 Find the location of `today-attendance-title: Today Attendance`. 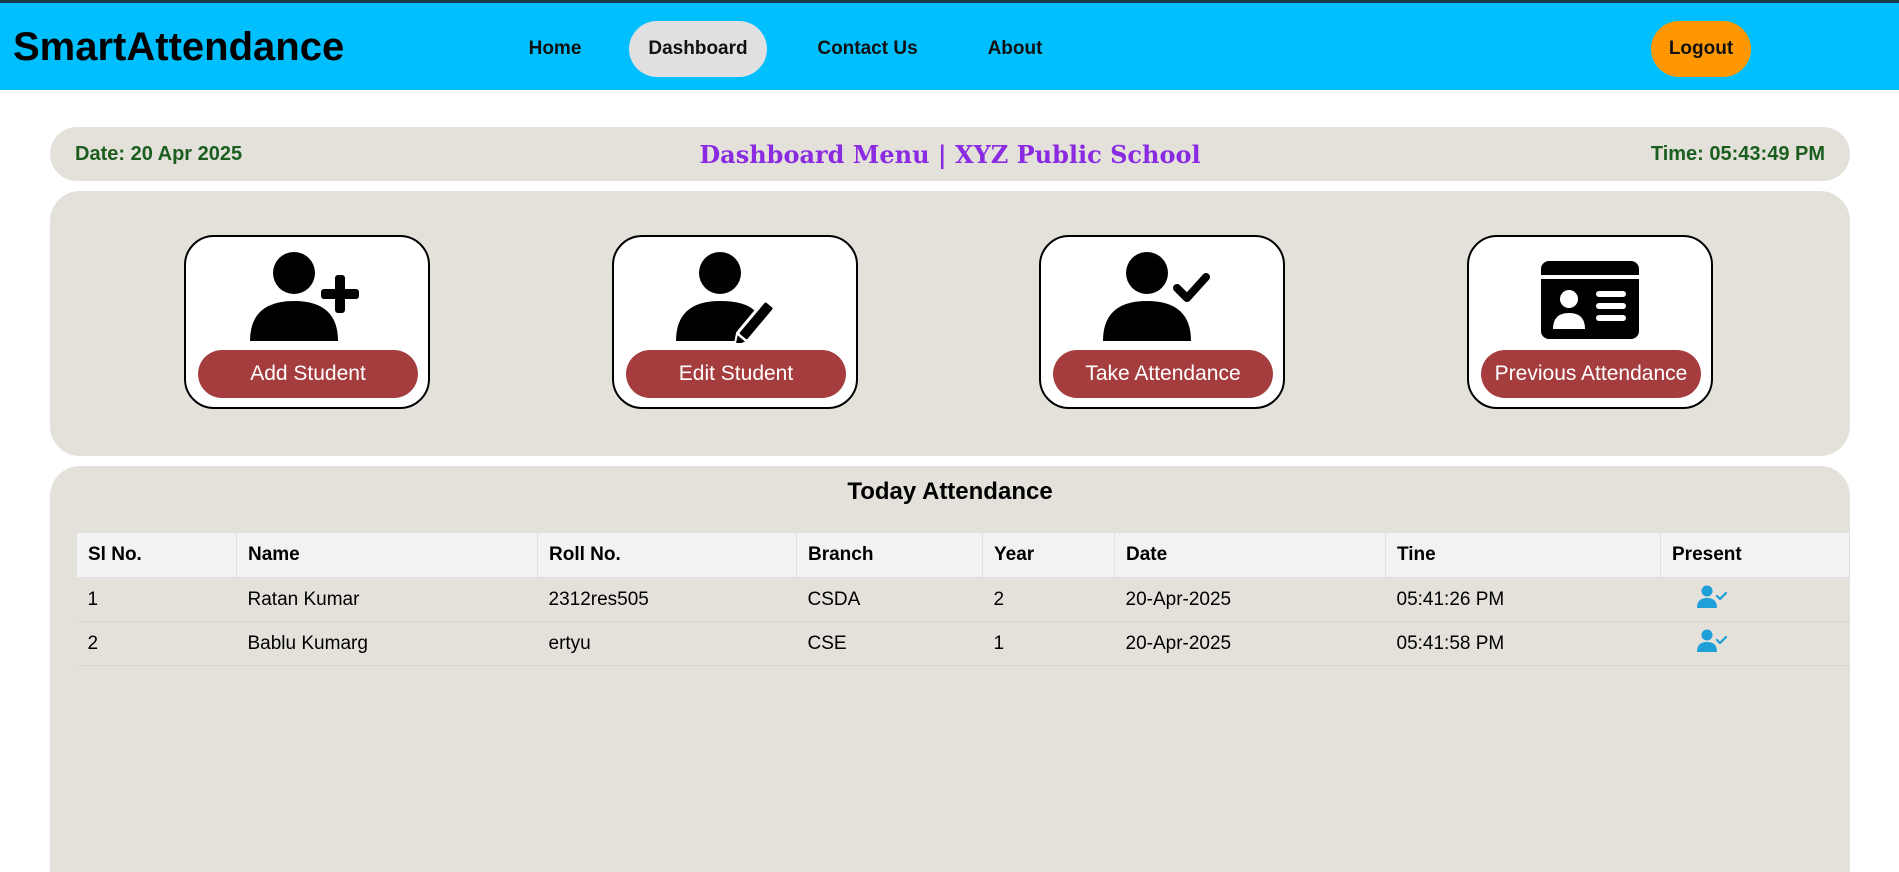

today-attendance-title: Today Attendance is located at coordinates (950, 491).